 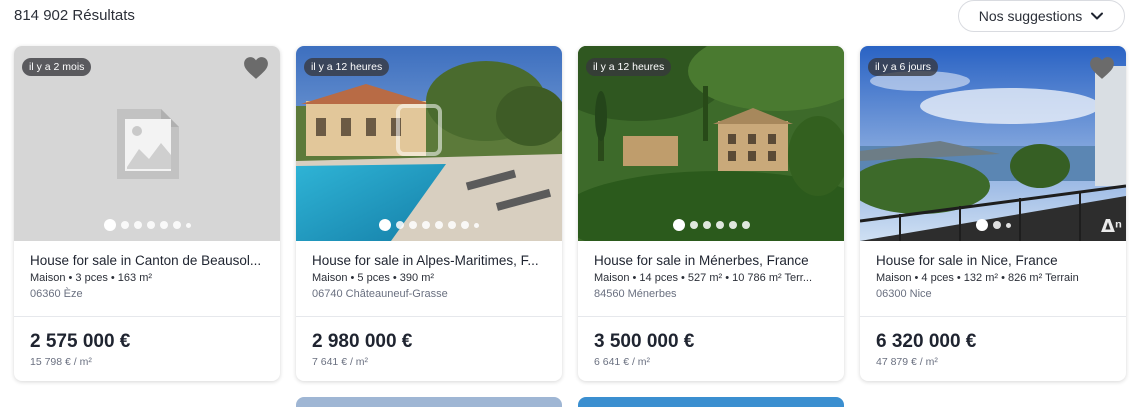 I want to click on listing-price-block: 3 500 000 € 6 641 € / m², so click(x=711, y=342).